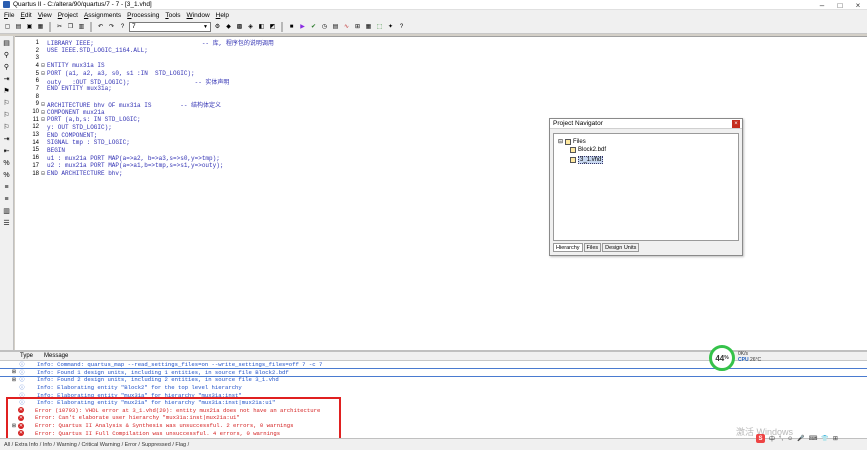 This screenshot has width=867, height=450. Describe the element at coordinates (390, 26) in the screenshot. I see `megawizard-icon: ✦` at that location.